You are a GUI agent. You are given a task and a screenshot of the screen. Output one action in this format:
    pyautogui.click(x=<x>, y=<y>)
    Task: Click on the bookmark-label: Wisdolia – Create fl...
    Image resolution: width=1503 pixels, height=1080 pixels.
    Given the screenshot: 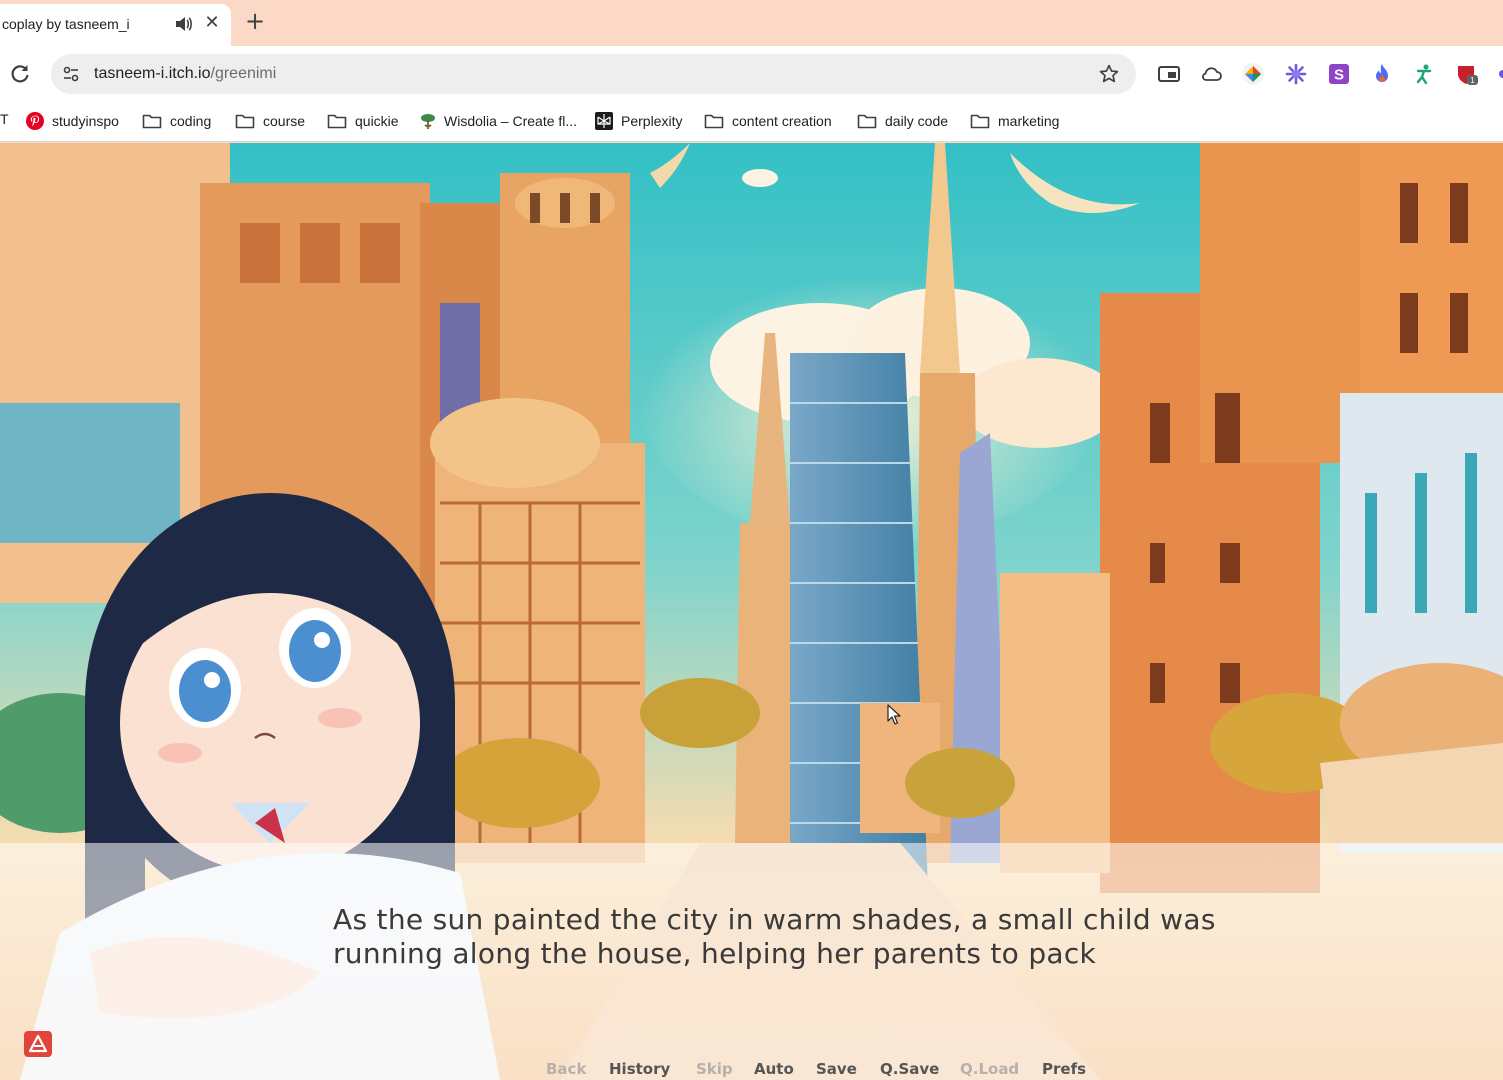 What is the action you would take?
    pyautogui.click(x=511, y=121)
    